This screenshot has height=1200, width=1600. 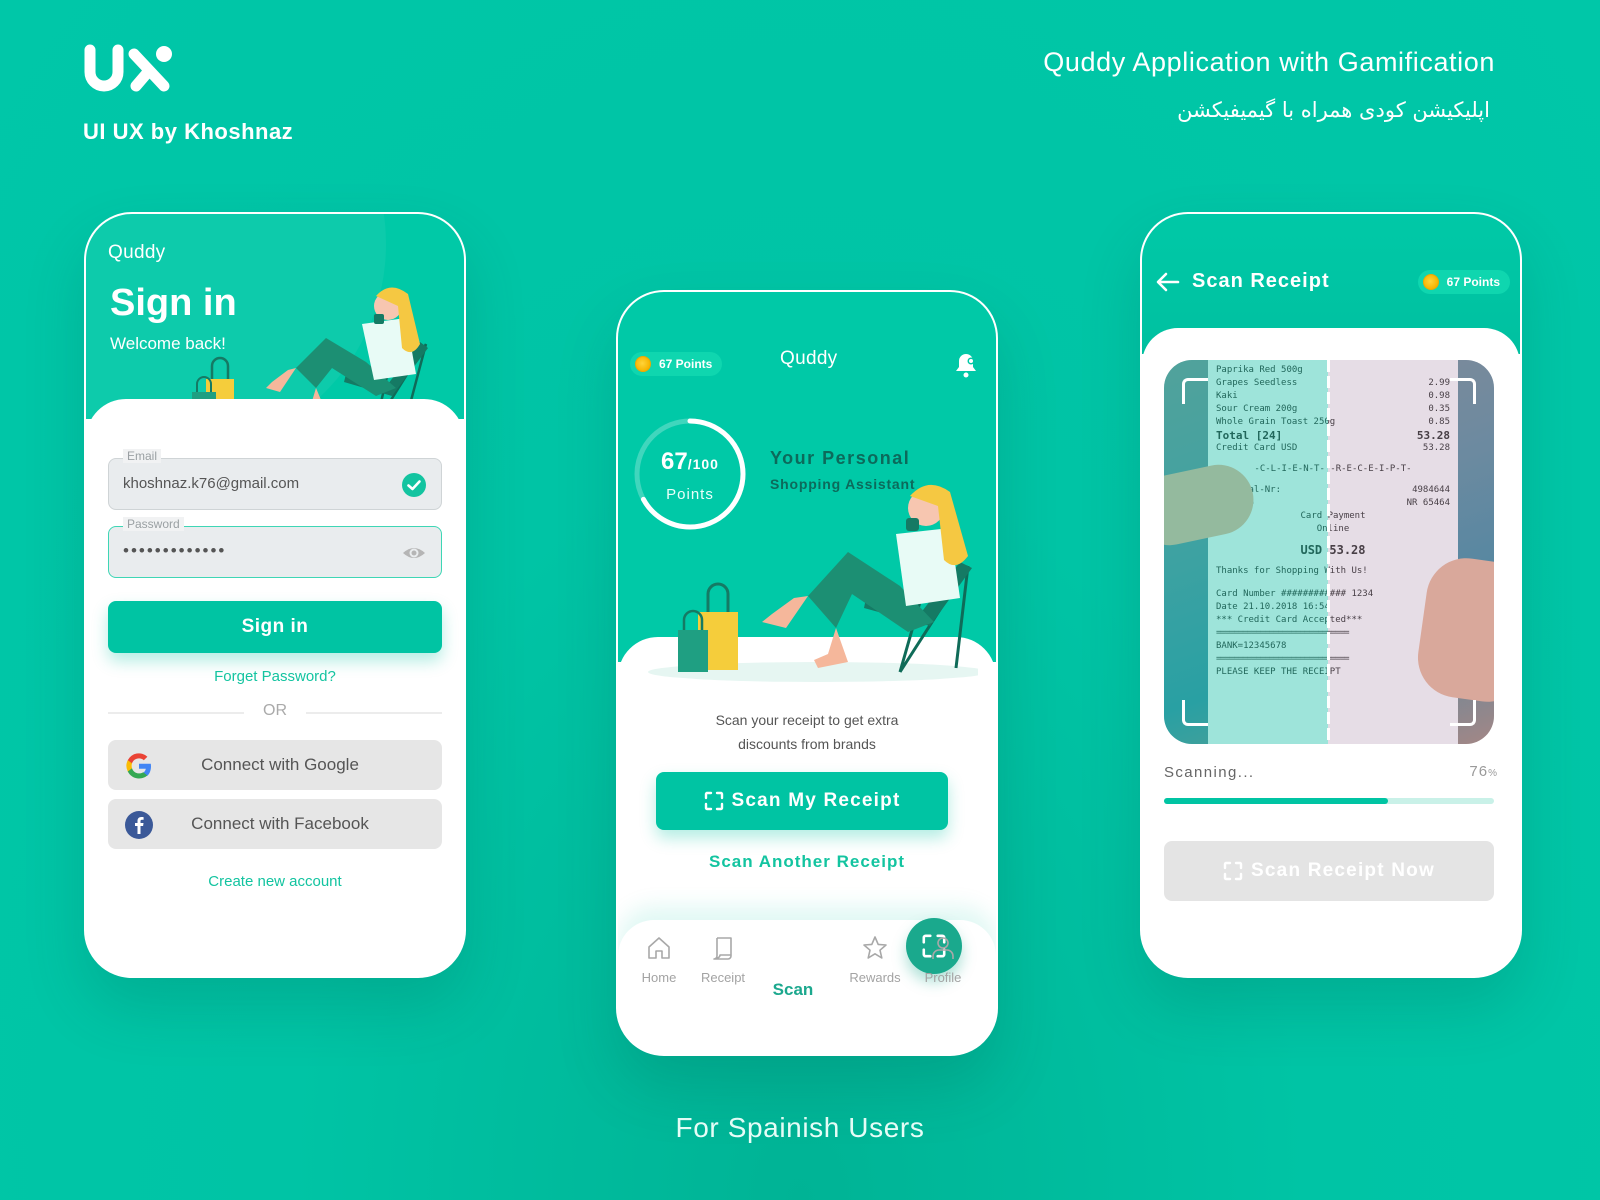 I want to click on facebook-signin-button: Connect with Facebook, so click(x=275, y=824).